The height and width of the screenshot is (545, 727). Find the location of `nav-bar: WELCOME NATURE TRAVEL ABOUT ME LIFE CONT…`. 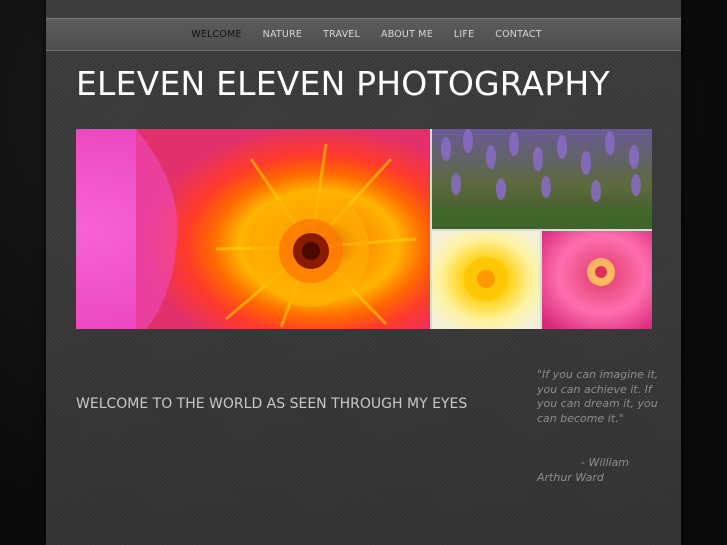

nav-bar: WELCOME NATURE TRAVEL ABOUT ME LIFE CONT… is located at coordinates (363, 34).